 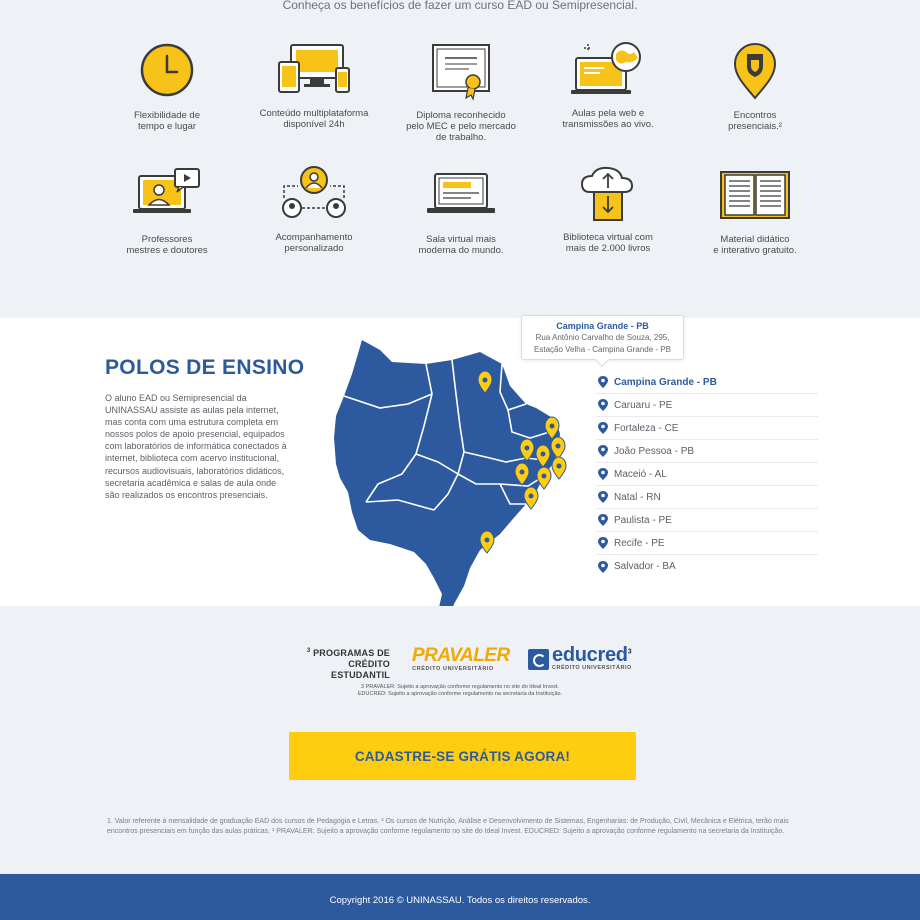 What do you see at coordinates (314, 68) in the screenshot?
I see `devices-icon` at bounding box center [314, 68].